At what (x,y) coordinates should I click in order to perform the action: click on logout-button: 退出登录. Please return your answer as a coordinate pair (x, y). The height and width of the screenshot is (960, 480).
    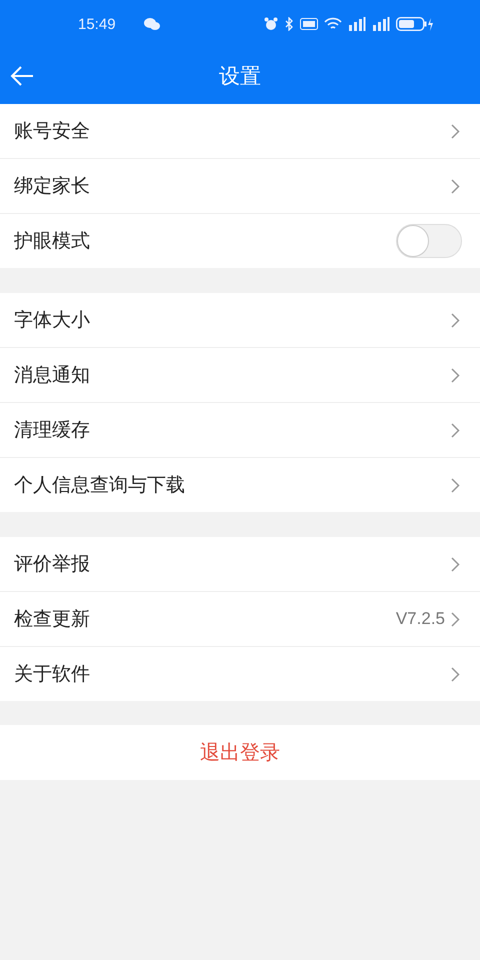
    Looking at the image, I should click on (240, 752).